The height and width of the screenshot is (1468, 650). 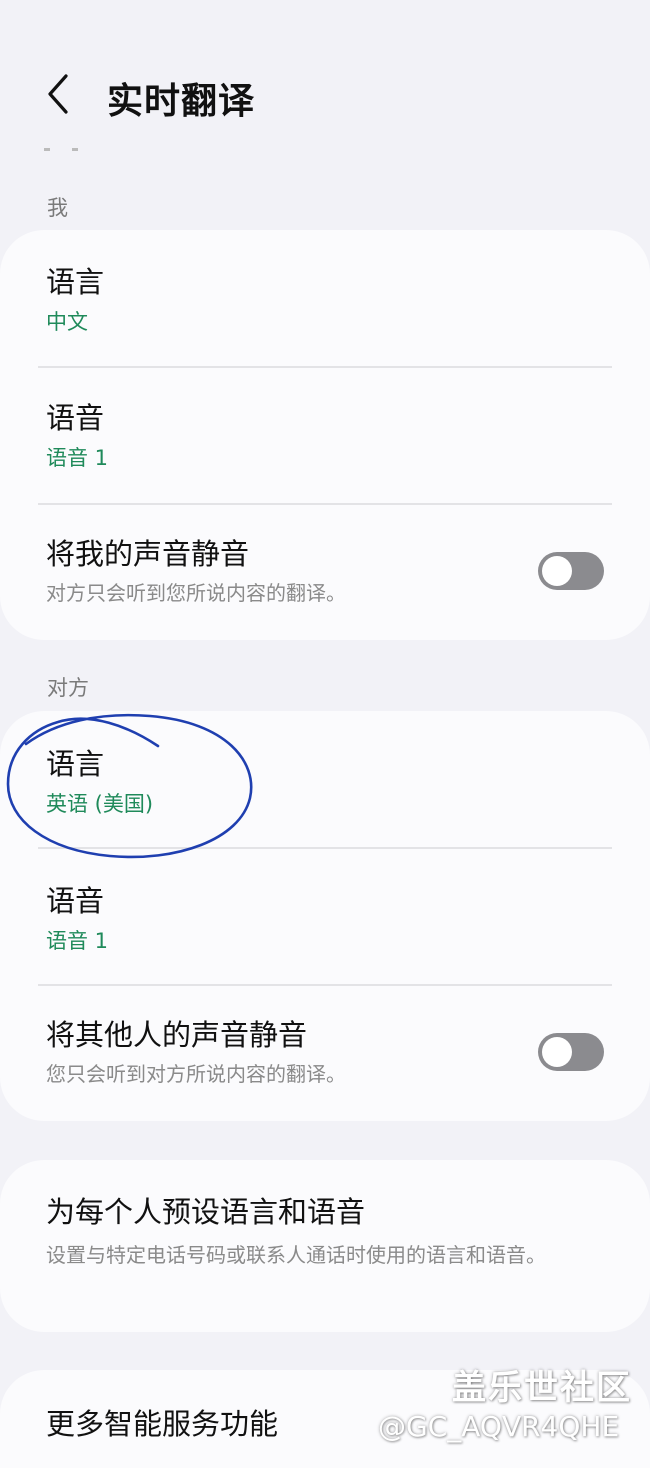 What do you see at coordinates (75, 901) in the screenshot?
I see `other-voice-title: 语音` at bounding box center [75, 901].